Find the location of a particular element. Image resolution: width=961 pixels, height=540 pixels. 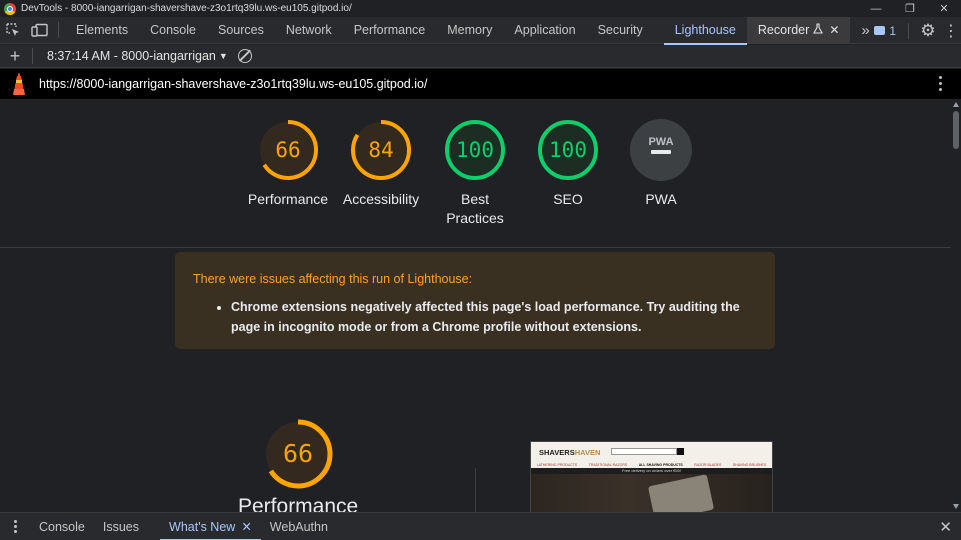

drawer-tab-whats-new: What's New ✕ is located at coordinates (210, 526).